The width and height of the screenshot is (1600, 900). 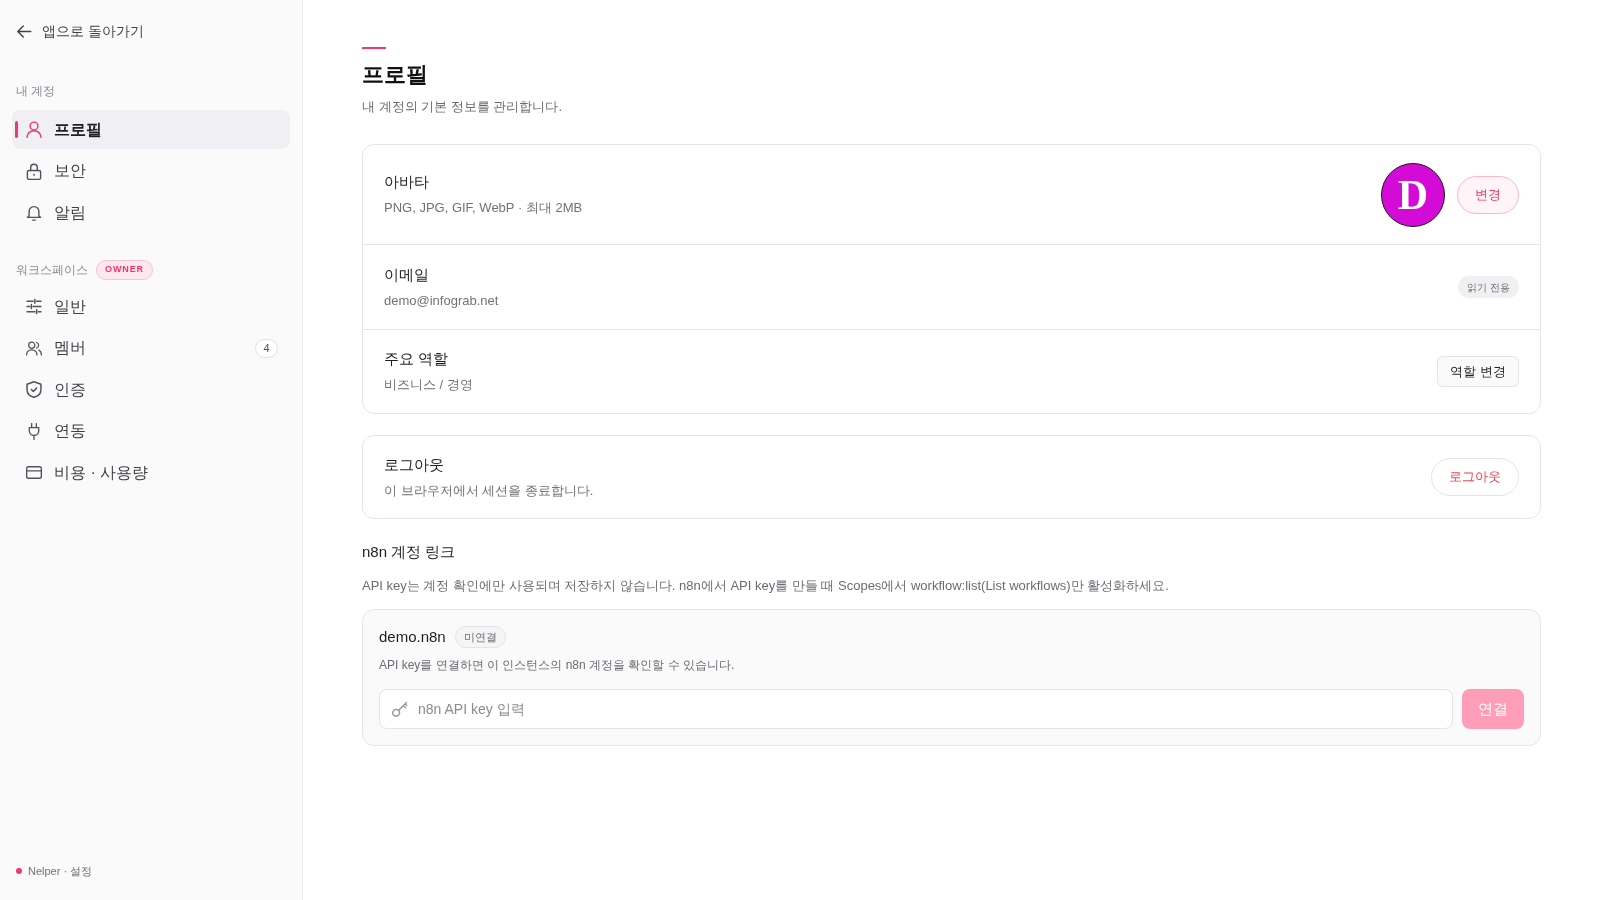 What do you see at coordinates (428, 385) in the screenshot?
I see `field-value: 비즈니스 / 경영` at bounding box center [428, 385].